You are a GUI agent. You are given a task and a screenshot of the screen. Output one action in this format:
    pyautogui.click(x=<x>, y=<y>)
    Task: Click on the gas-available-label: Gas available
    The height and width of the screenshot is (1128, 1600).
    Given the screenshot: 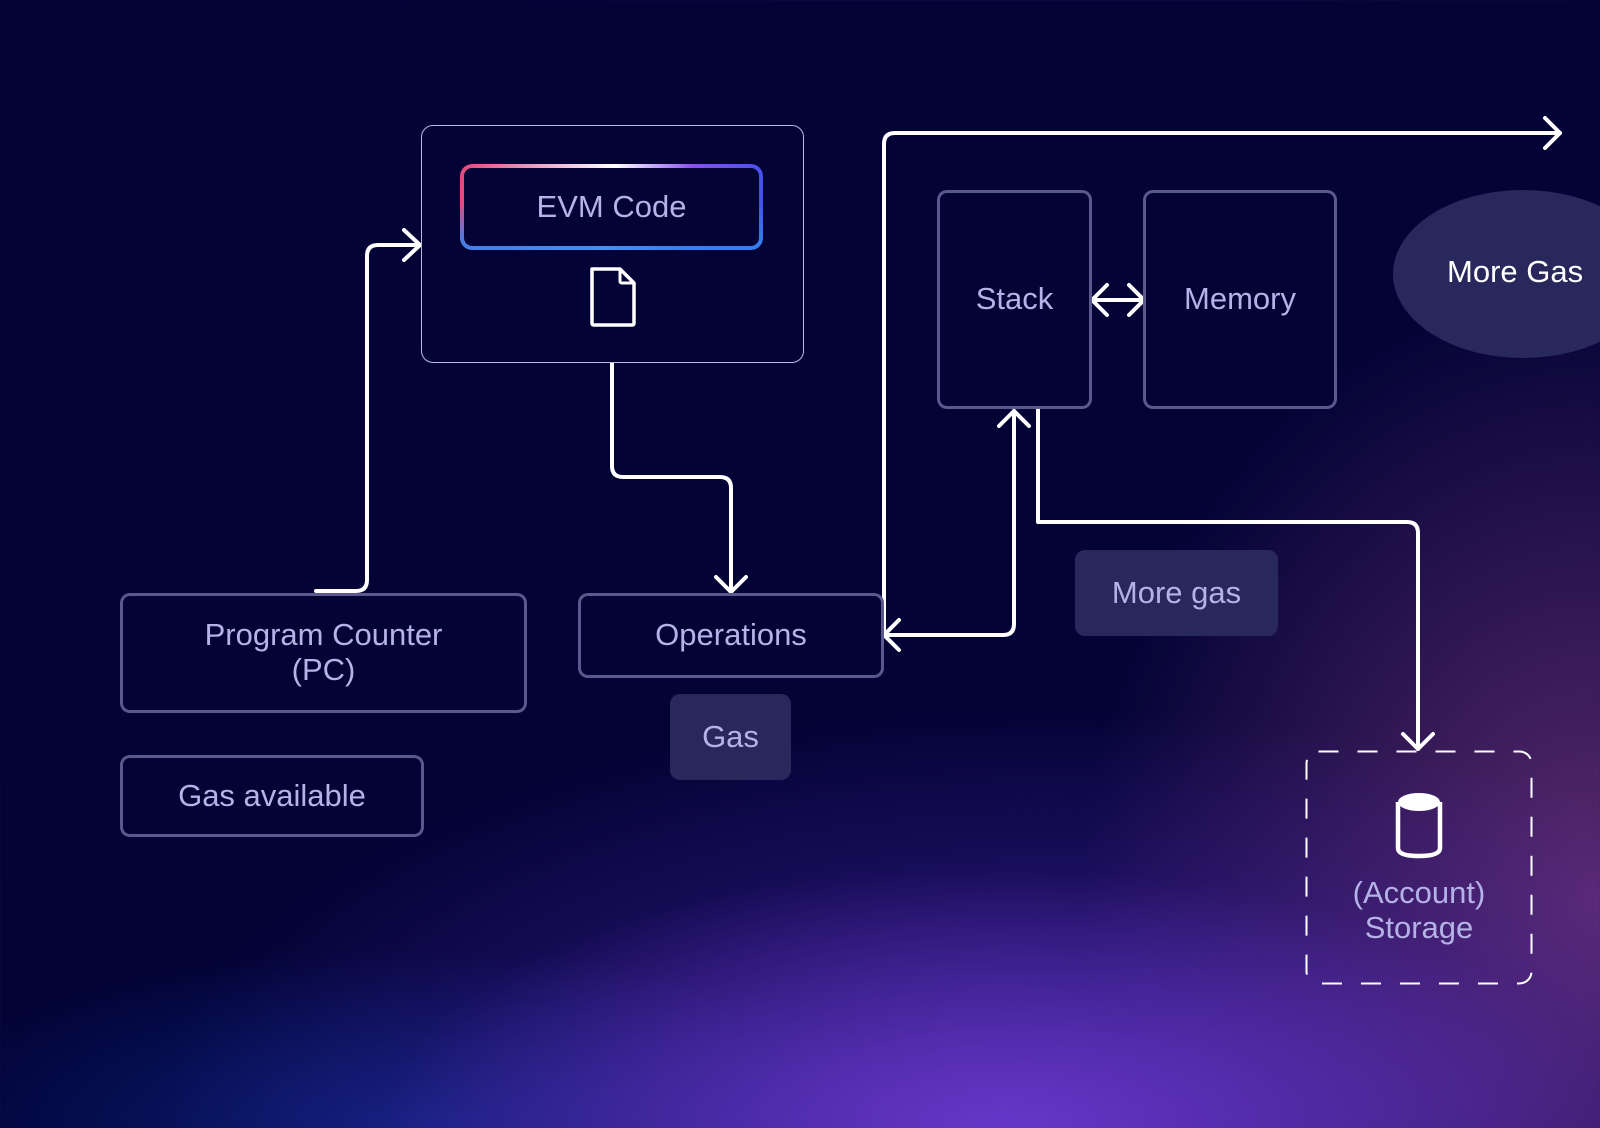 What is the action you would take?
    pyautogui.click(x=272, y=795)
    